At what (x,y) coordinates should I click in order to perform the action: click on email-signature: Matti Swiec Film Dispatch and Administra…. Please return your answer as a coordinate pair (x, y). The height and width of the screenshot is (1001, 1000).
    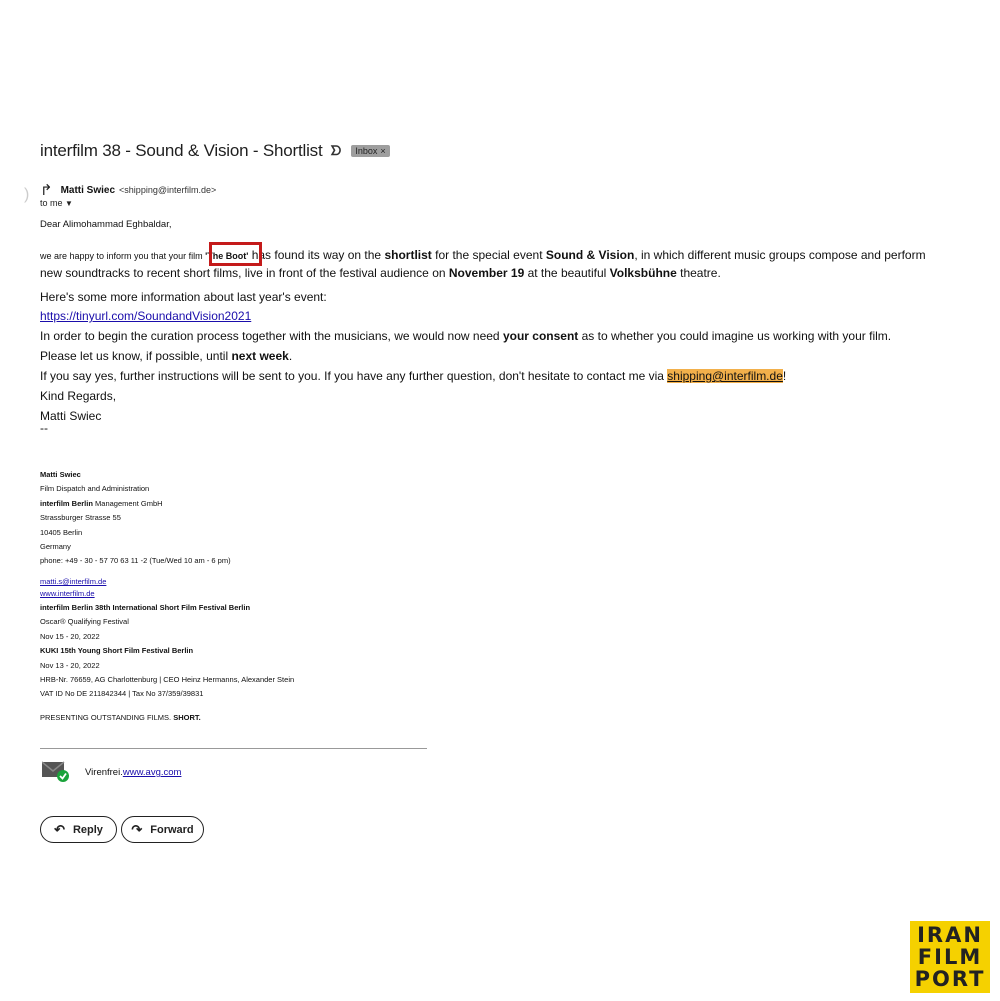
    Looking at the image, I should click on (167, 585).